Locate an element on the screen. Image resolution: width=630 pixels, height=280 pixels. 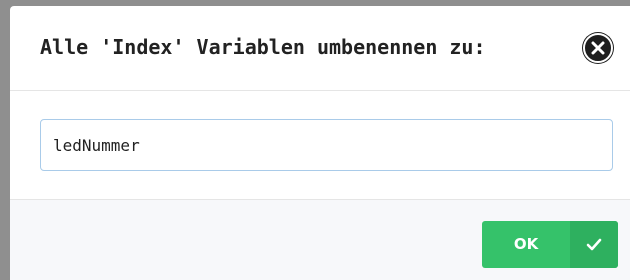
close-button is located at coordinates (598, 48).